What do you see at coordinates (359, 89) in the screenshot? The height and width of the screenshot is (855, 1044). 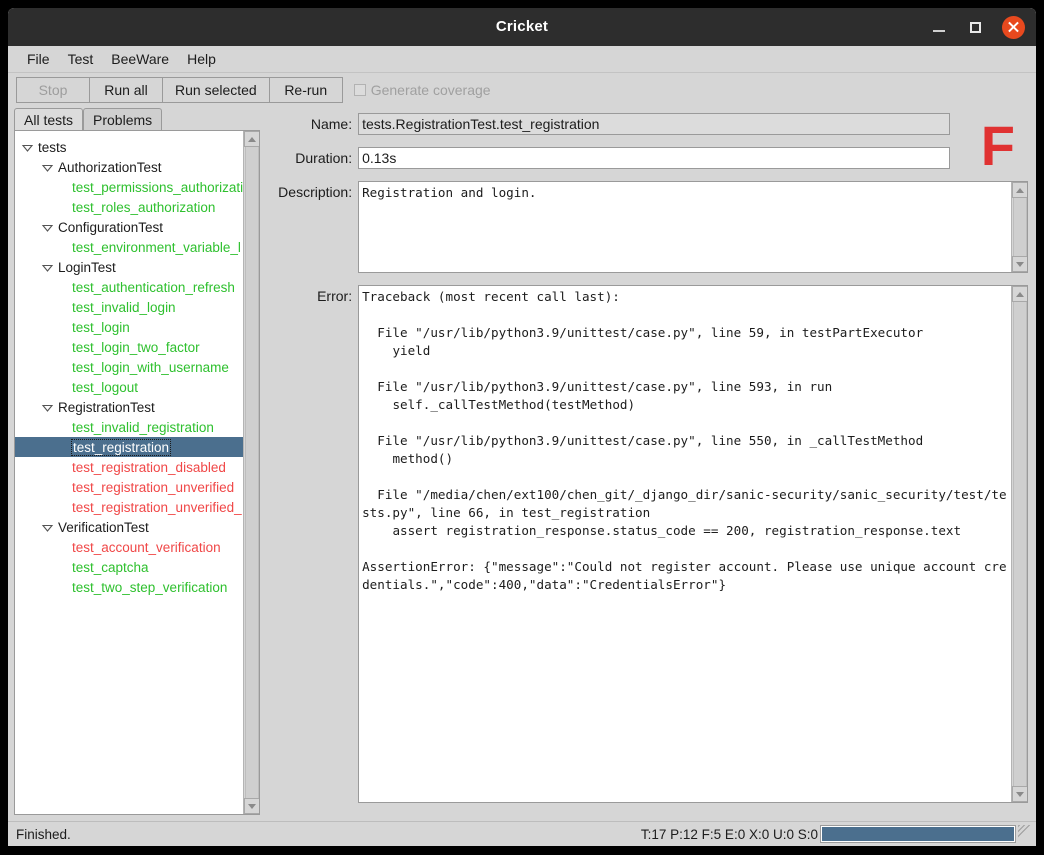 I see `checkbox-icon` at bounding box center [359, 89].